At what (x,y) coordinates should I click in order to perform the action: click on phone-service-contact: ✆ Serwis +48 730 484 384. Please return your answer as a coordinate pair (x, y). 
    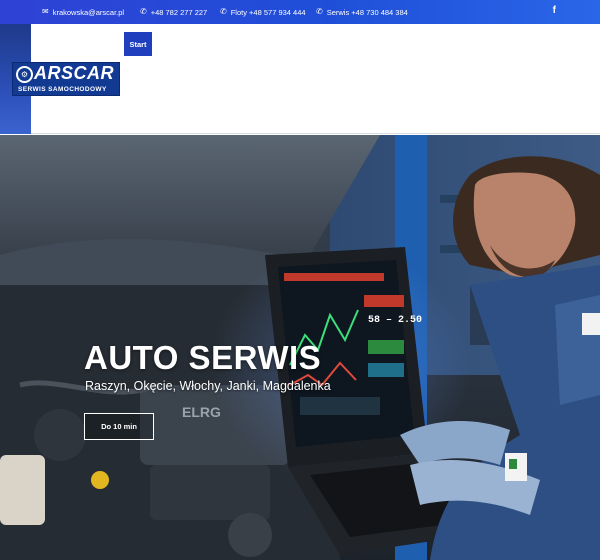
    Looking at the image, I should click on (362, 12).